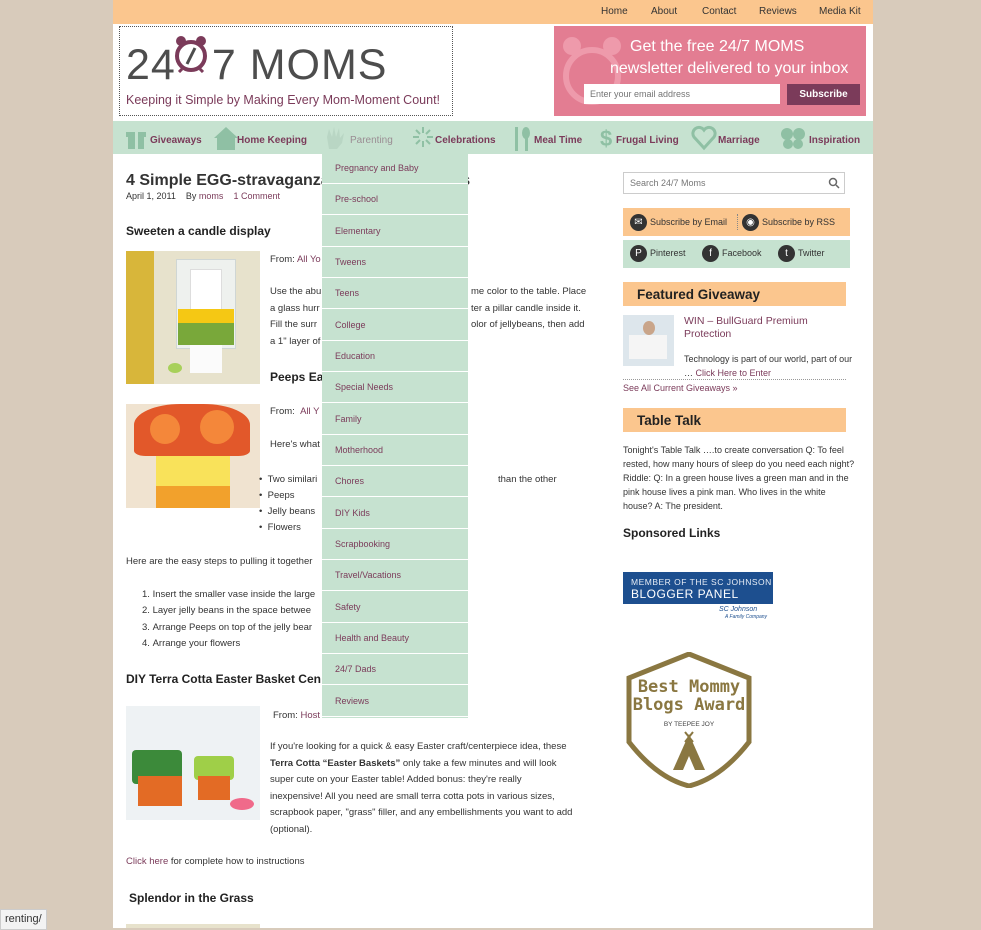 This screenshot has width=981, height=930. Describe the element at coordinates (527, 479) in the screenshot. I see `list-item-continuation: than the other` at that location.